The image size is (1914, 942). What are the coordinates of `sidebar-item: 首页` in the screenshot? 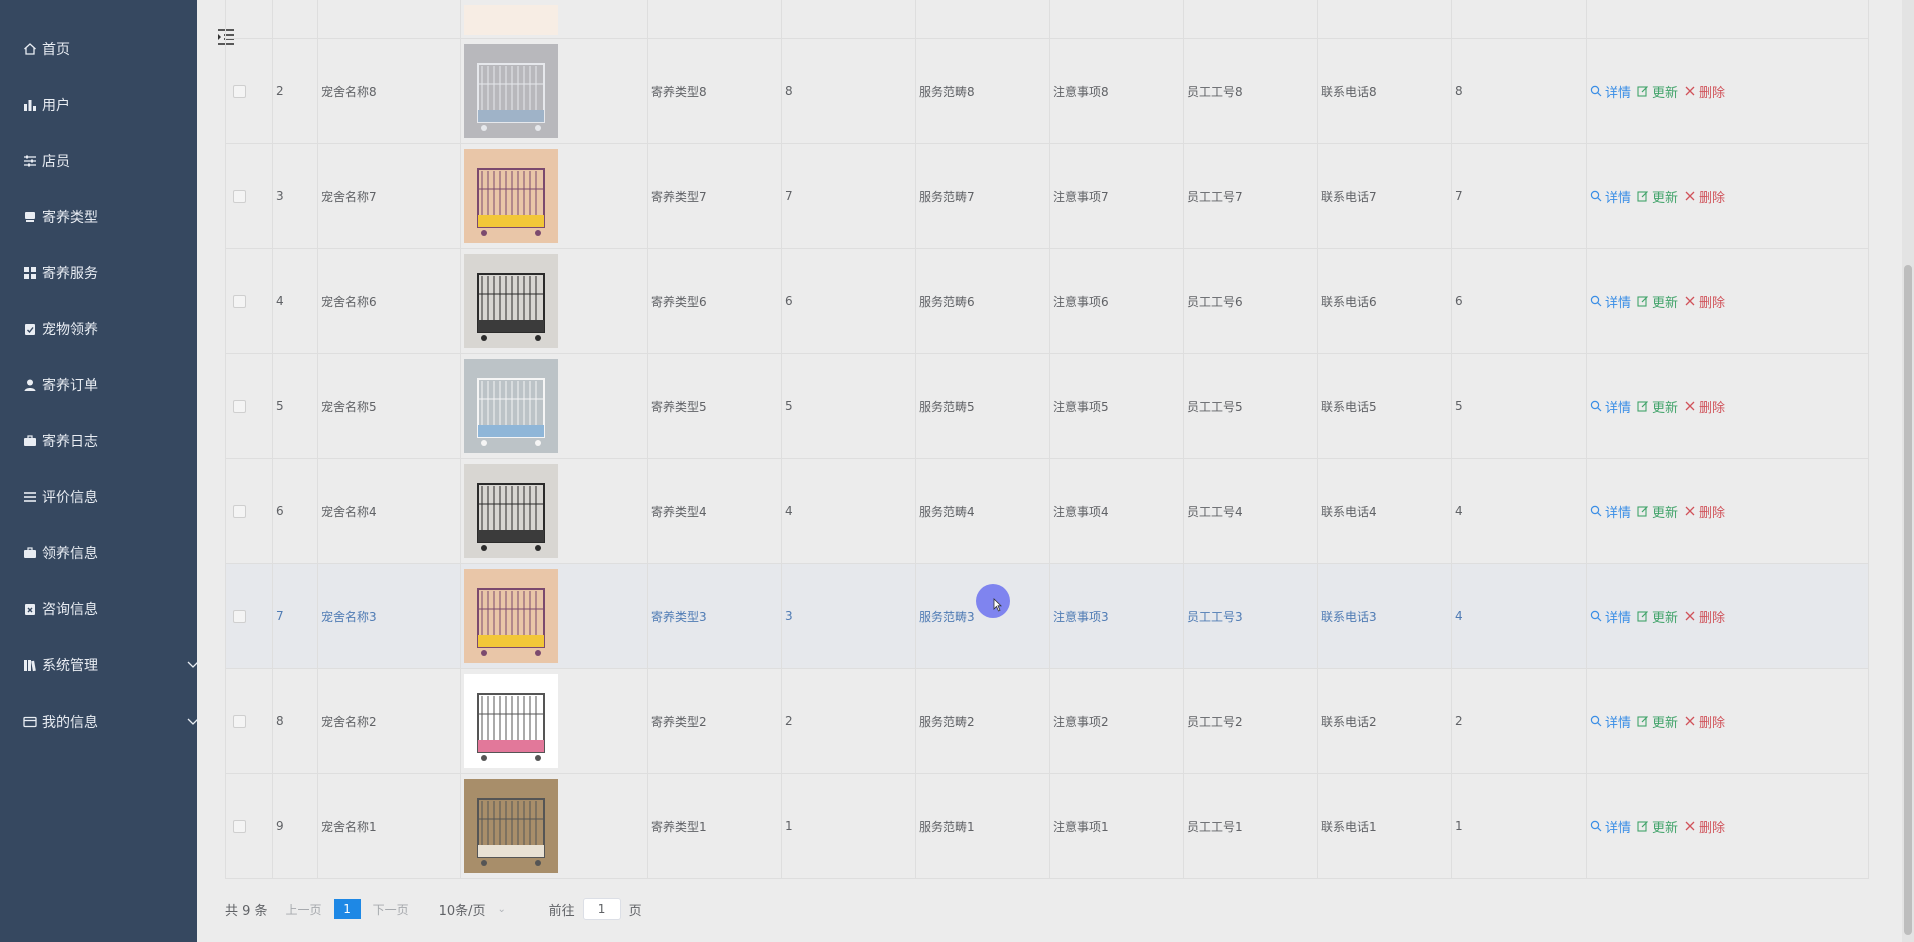 It's located at (109, 48).